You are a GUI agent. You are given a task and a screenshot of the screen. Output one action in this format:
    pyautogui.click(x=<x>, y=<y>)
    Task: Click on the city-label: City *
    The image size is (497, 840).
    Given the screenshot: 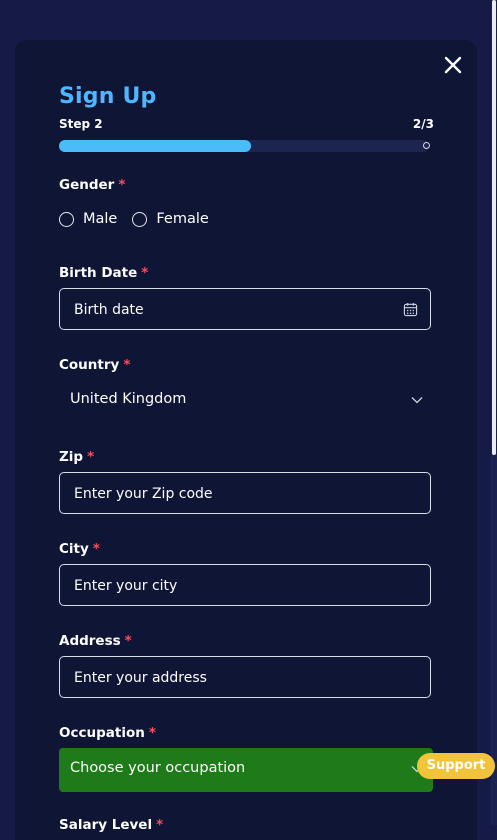 What is the action you would take?
    pyautogui.click(x=79, y=549)
    